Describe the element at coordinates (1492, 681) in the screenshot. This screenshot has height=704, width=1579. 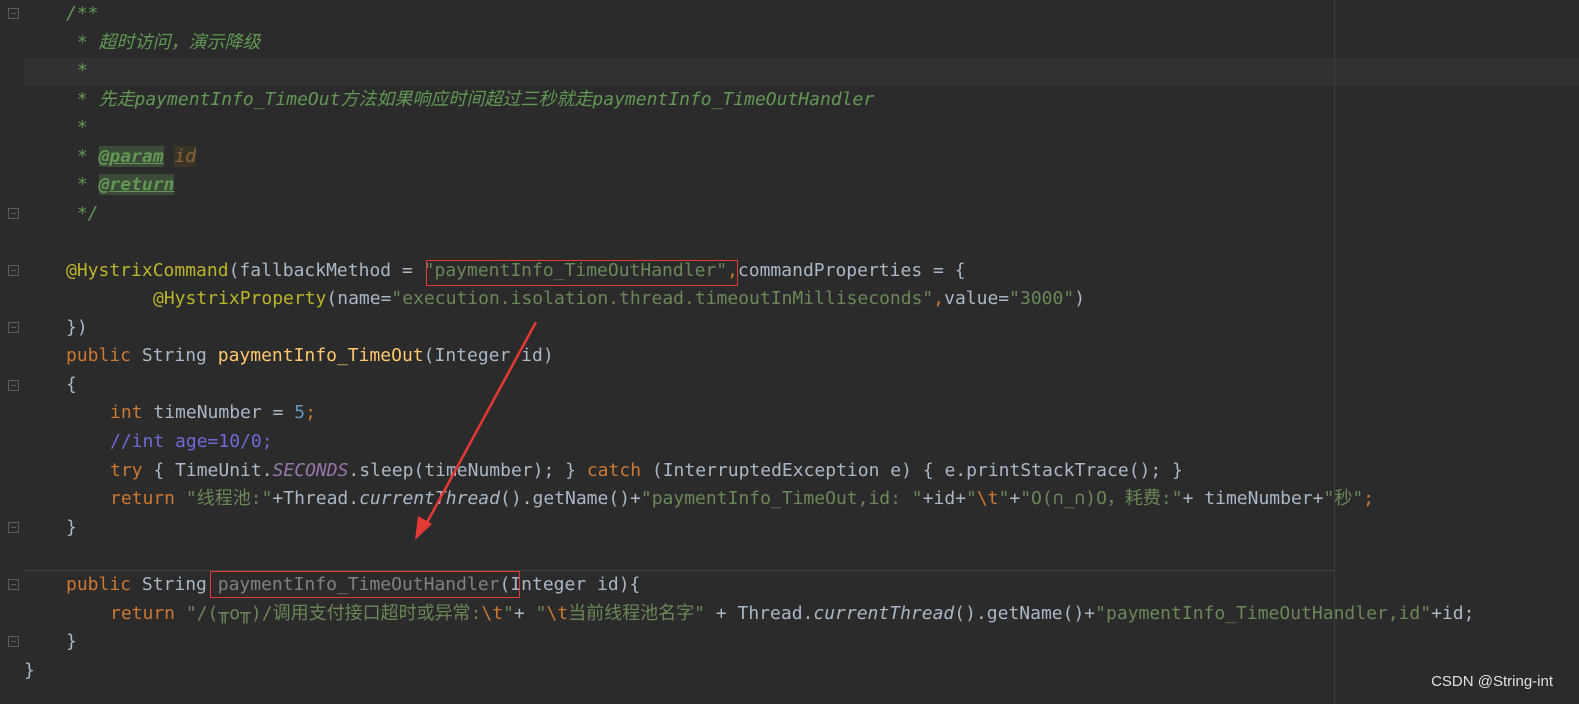
I see `watermark: CSDN @String-int` at that location.